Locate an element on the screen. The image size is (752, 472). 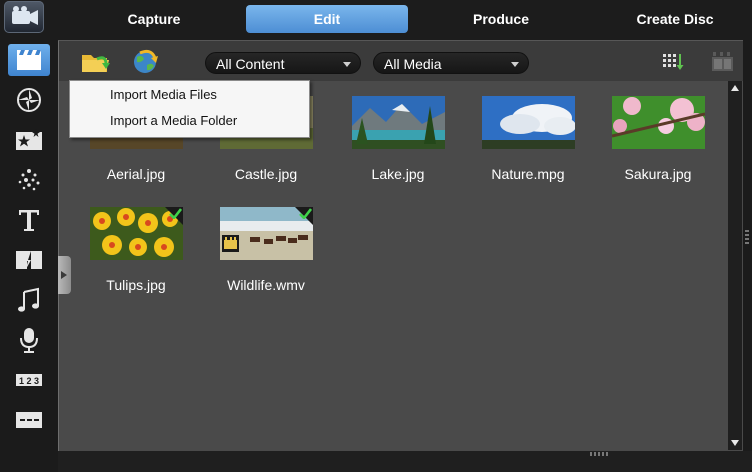
subtitle-room-button is located at coordinates (29, 420).